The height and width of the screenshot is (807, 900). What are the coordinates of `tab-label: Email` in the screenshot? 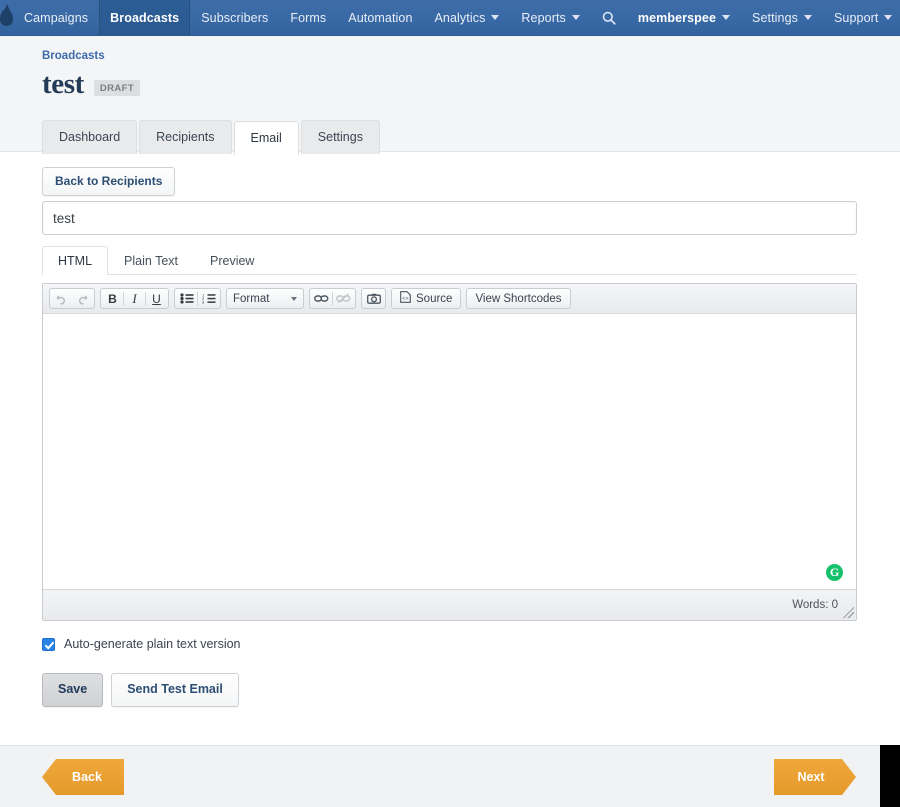 It's located at (266, 138).